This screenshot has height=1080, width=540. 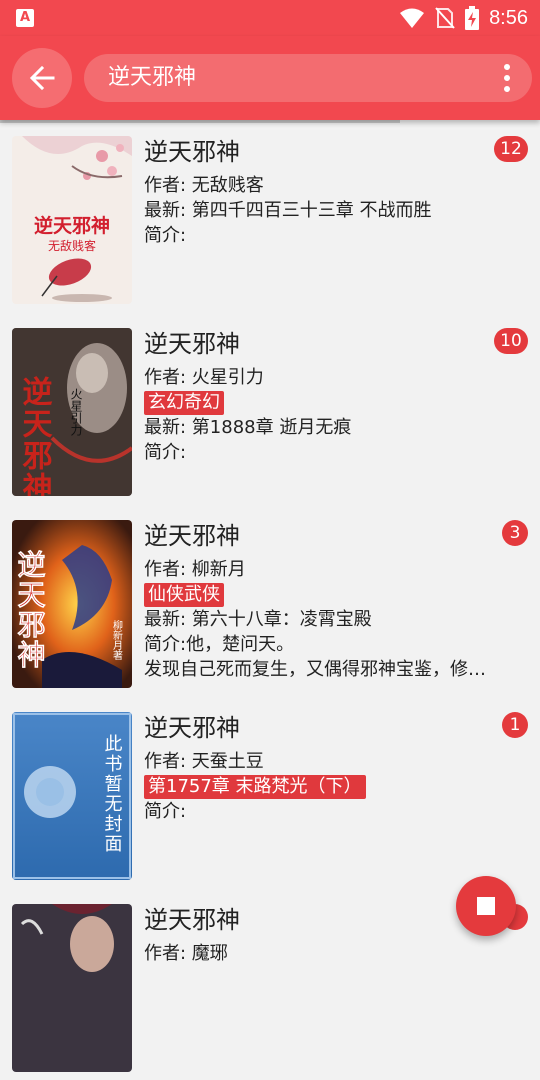 What do you see at coordinates (186, 953) in the screenshot?
I see `book-author: 作者: 魔琊` at bounding box center [186, 953].